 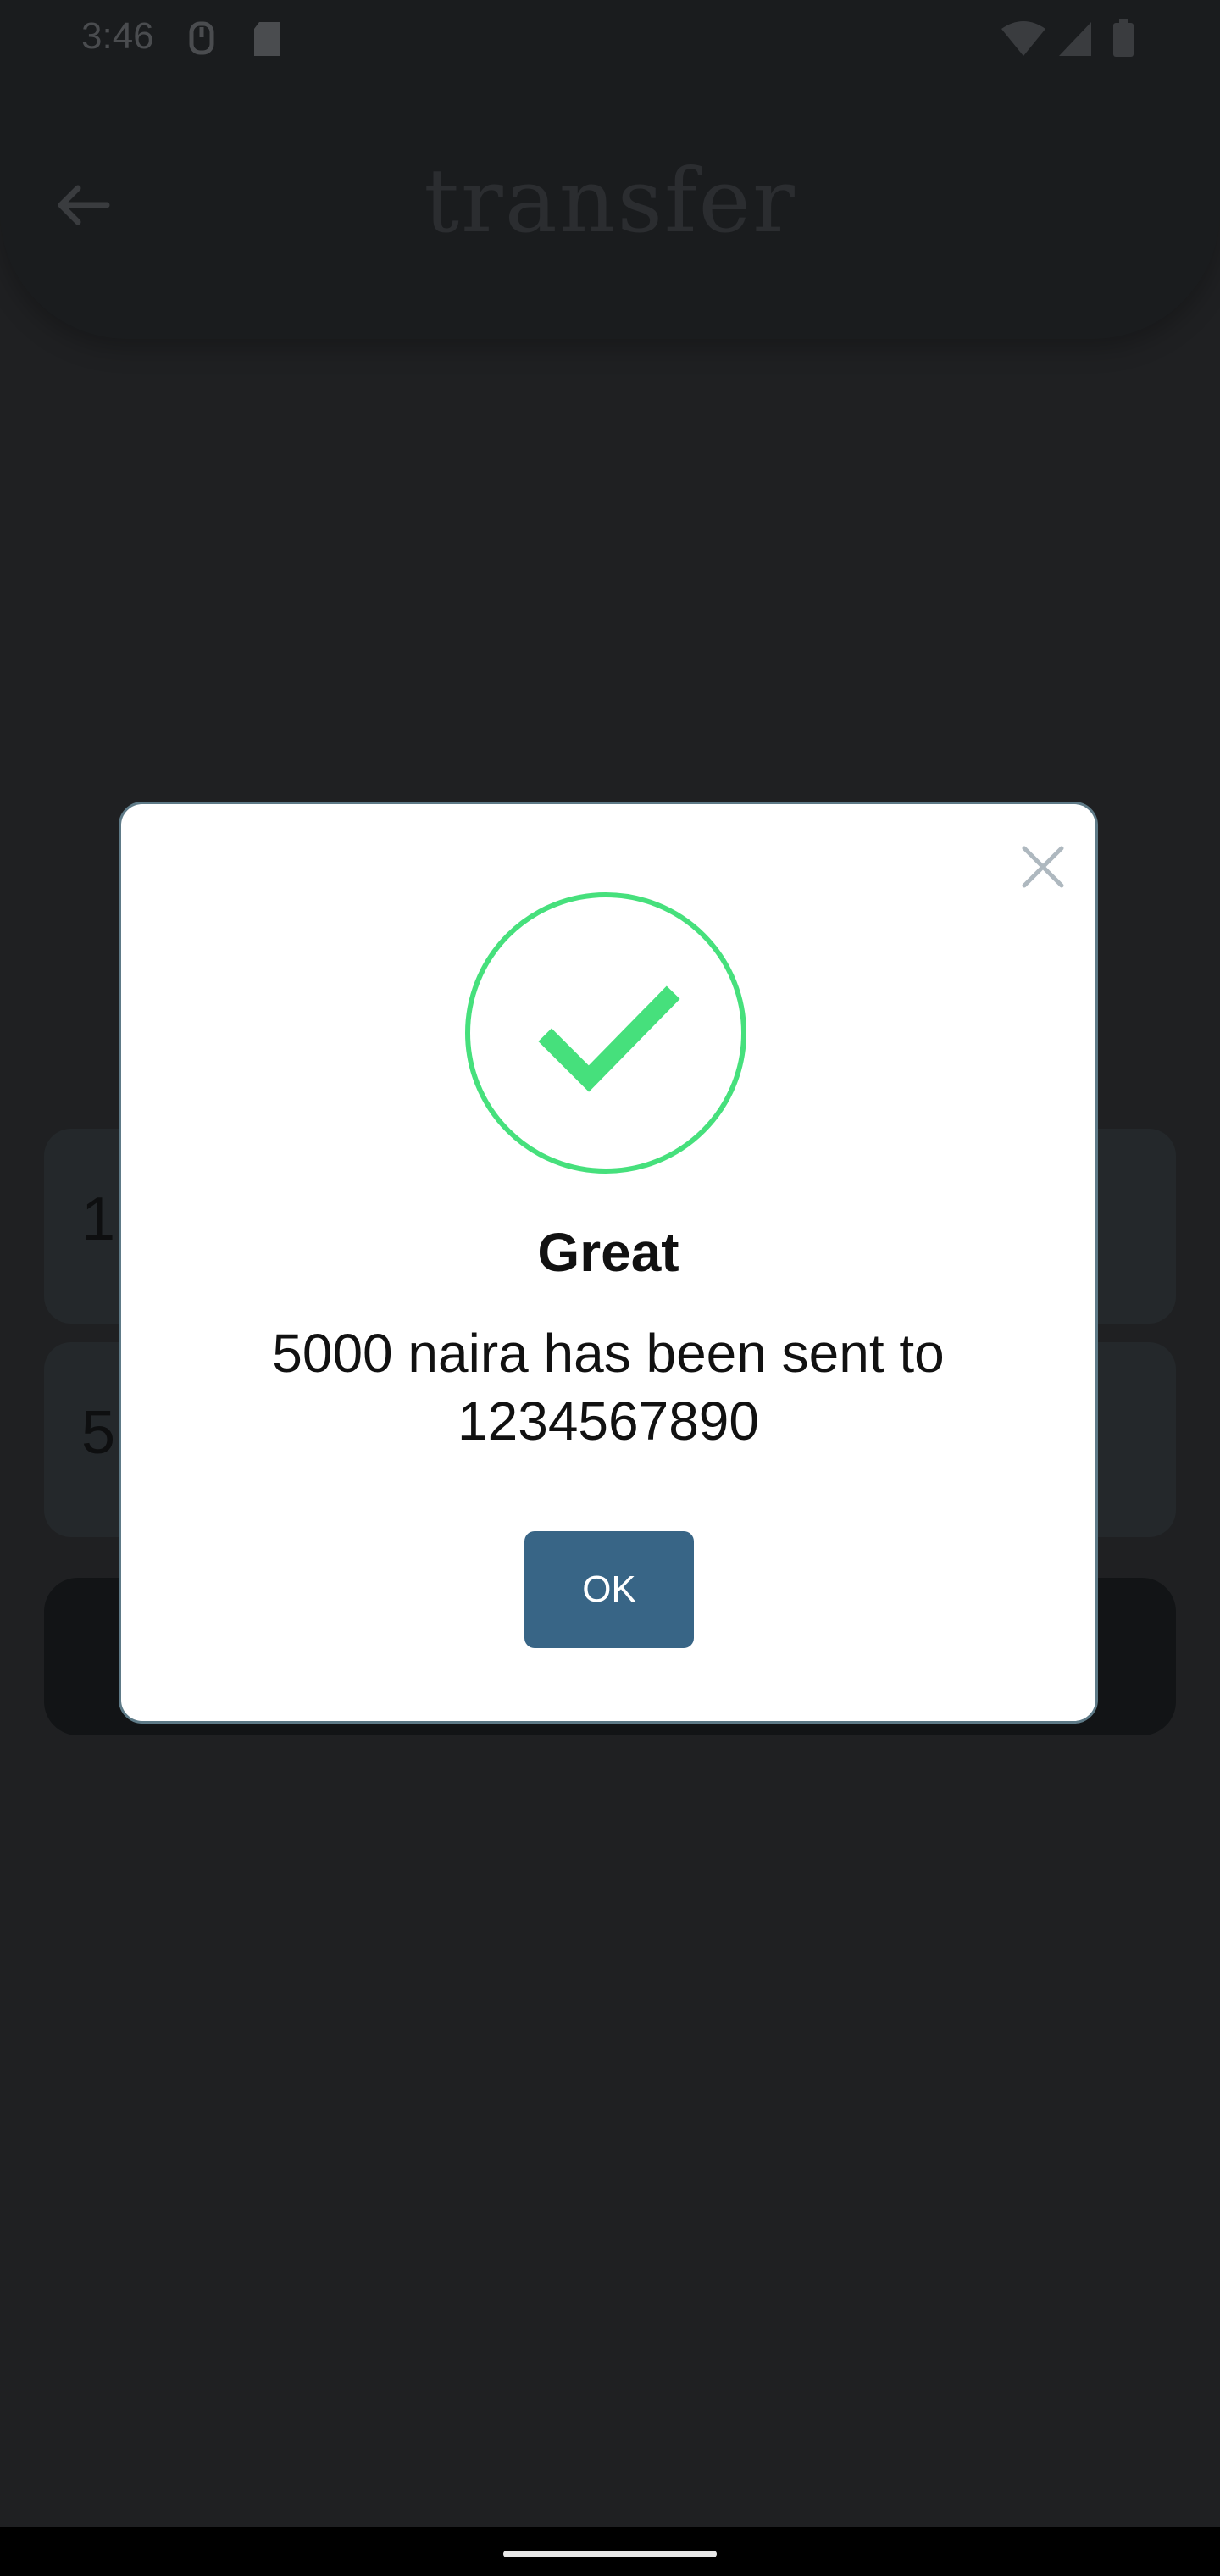 I want to click on ok-button: OK, so click(x=609, y=1589).